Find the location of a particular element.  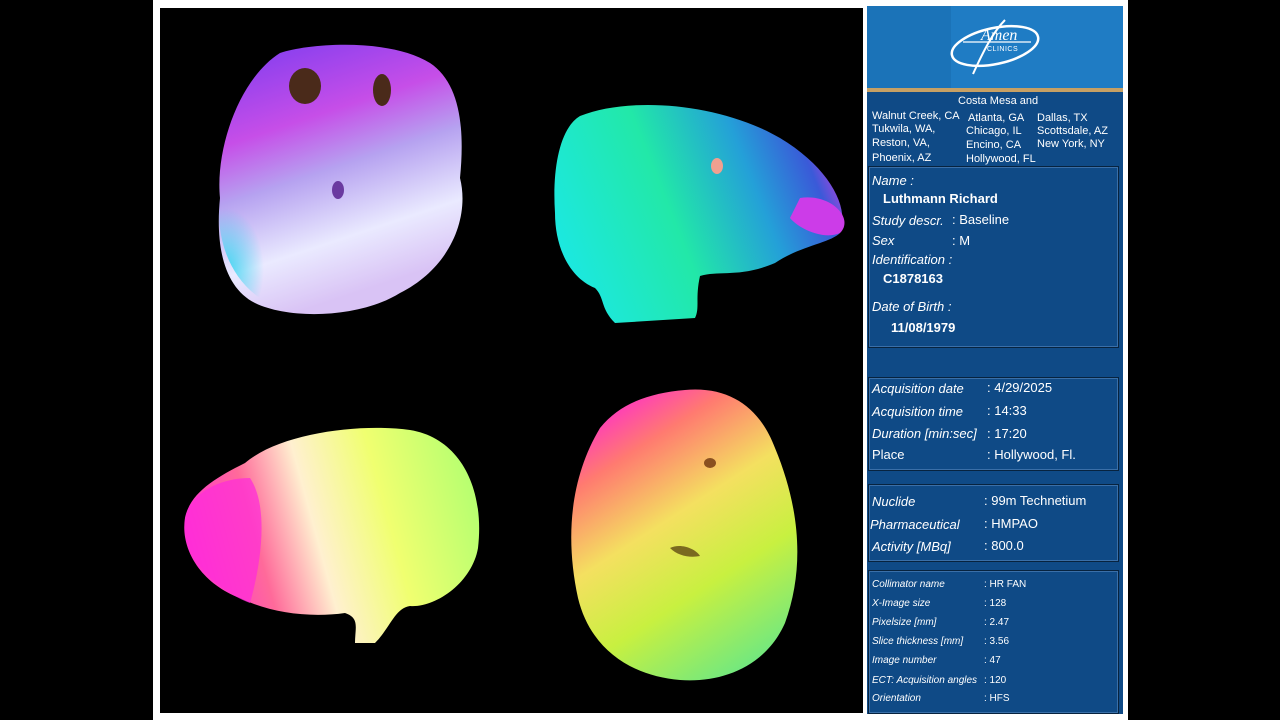

pixelsize-label: Pixelsize [mm] is located at coordinates (904, 622).